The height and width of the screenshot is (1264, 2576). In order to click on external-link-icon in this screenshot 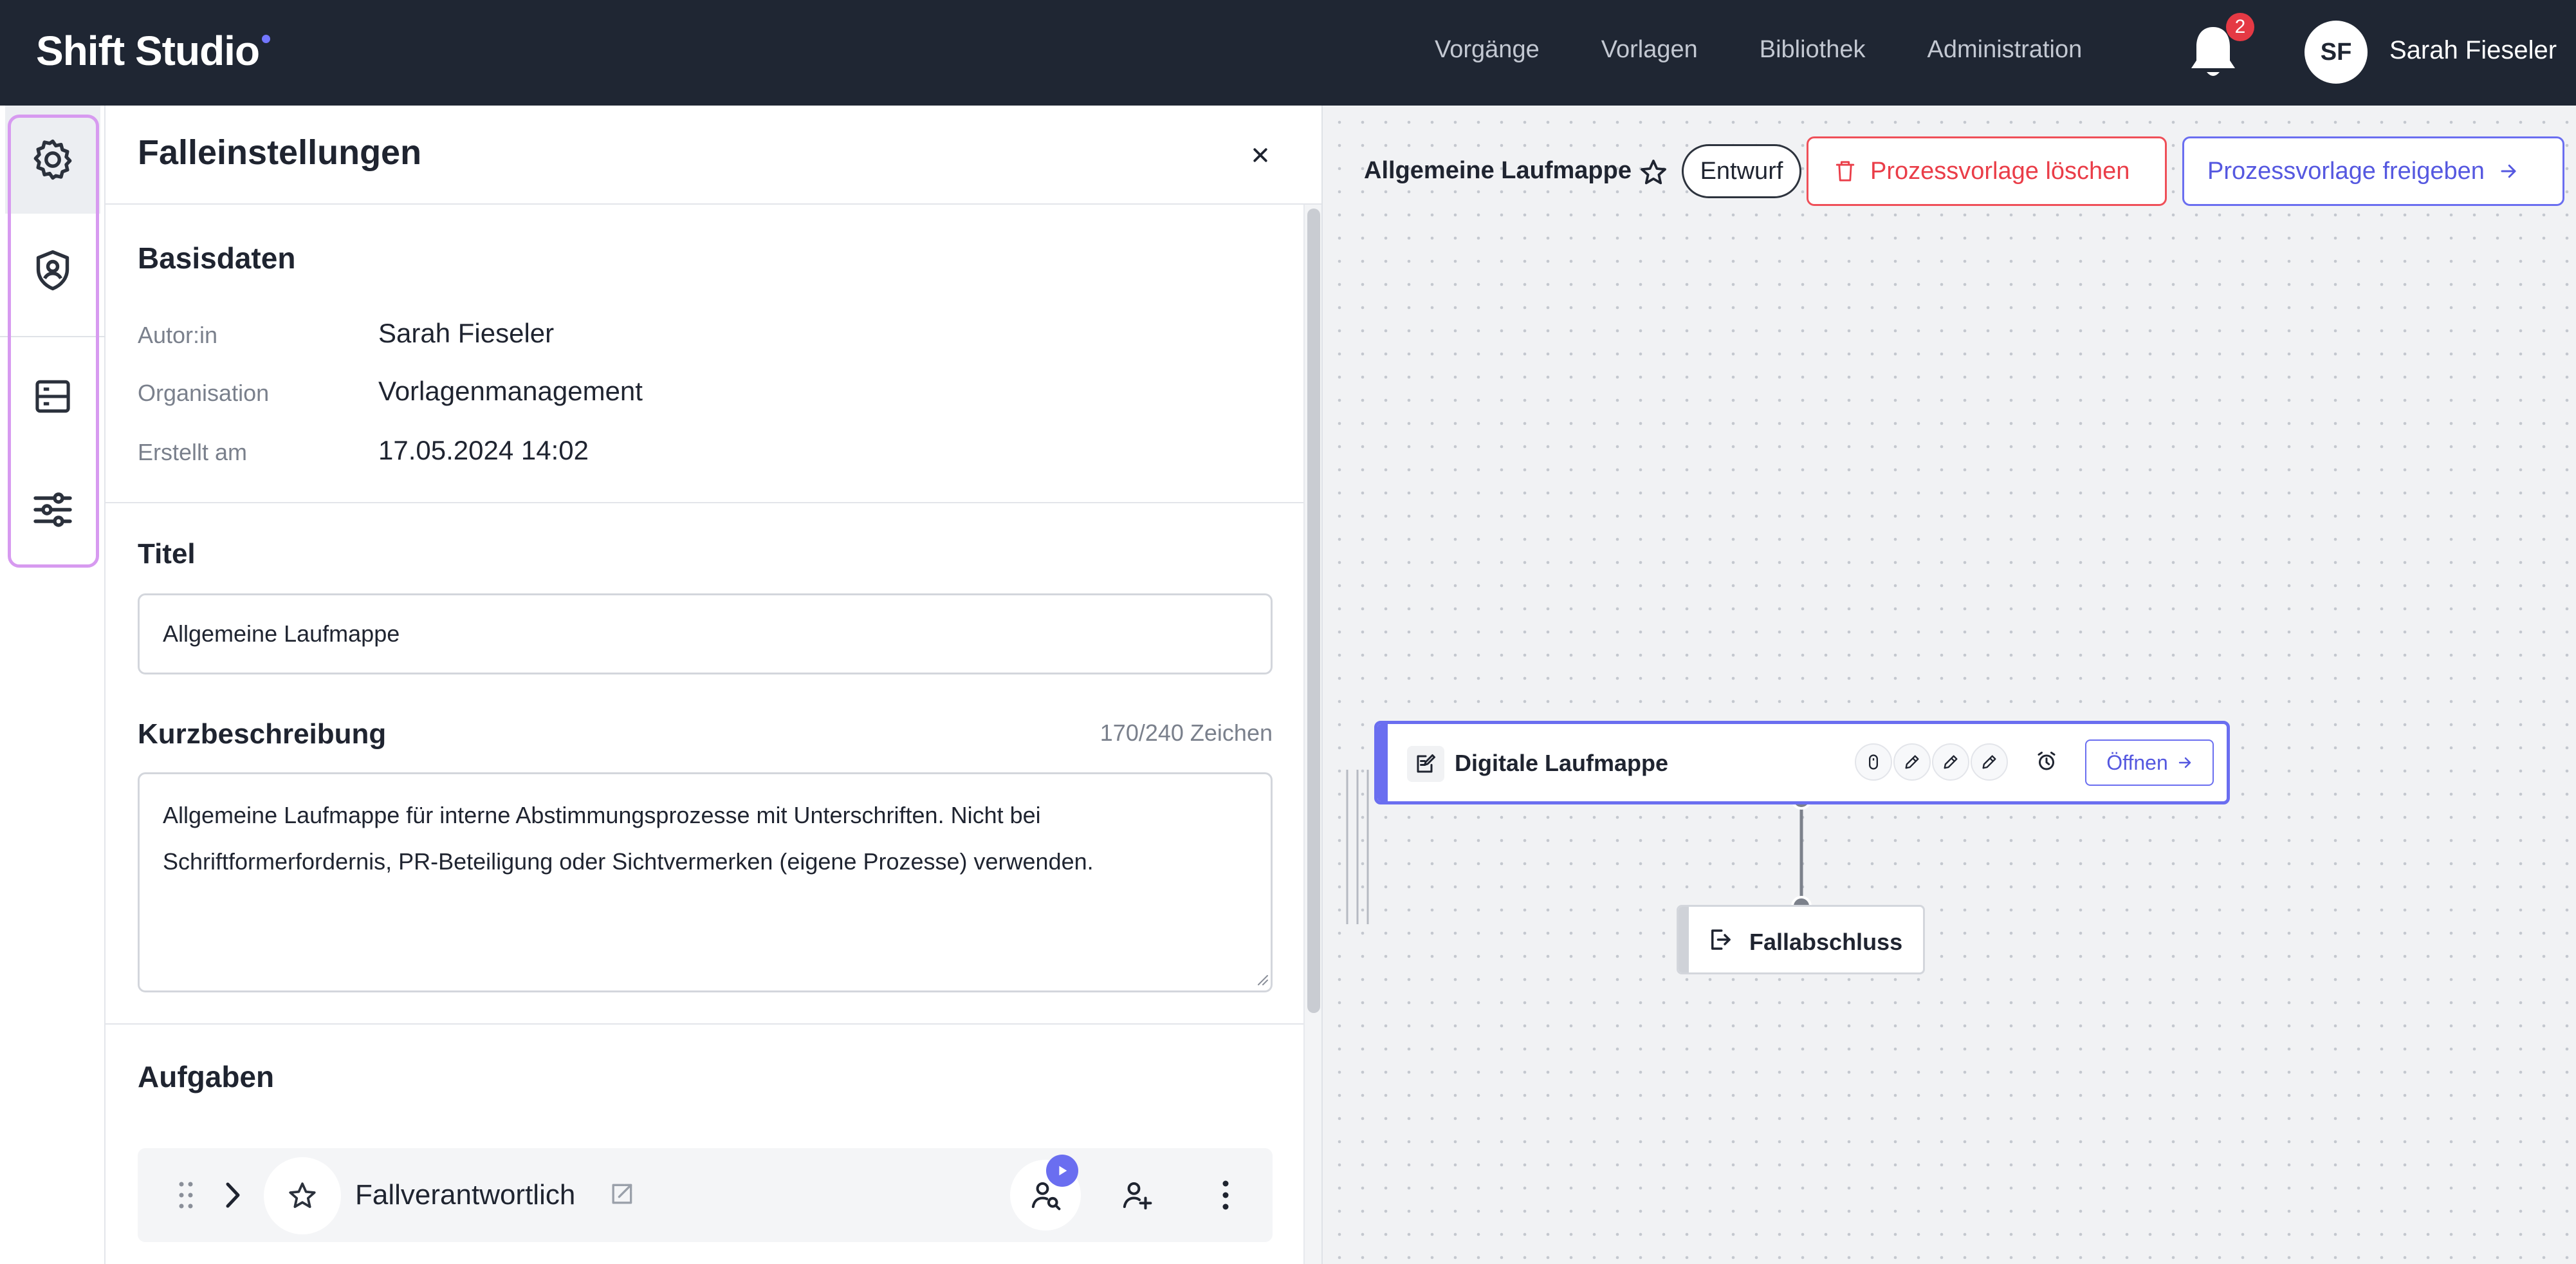, I will do `click(621, 1194)`.